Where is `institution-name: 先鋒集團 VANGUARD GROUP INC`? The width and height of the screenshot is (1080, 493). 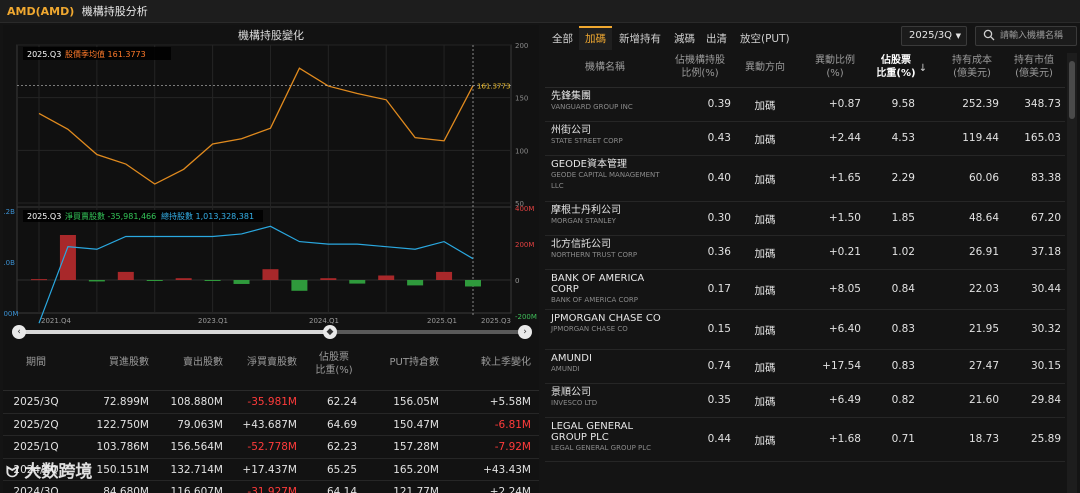
institution-name: 先鋒集團 VANGUARD GROUP INC is located at coordinates (607, 102).